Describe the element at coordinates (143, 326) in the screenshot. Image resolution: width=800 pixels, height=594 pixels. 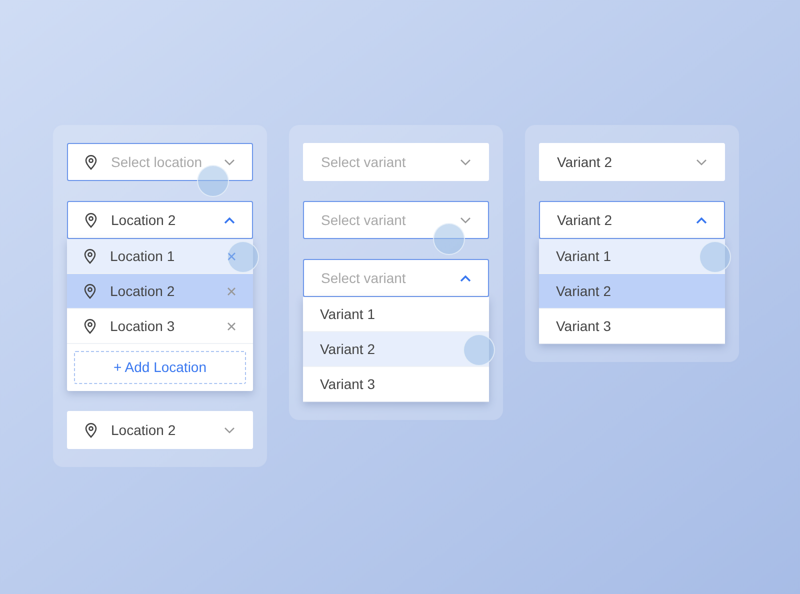
I see `option-label: Location 3` at that location.